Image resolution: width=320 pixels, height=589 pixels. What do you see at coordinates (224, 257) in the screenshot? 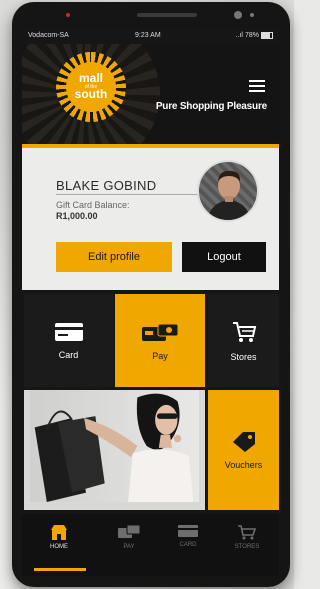
I see `logout-button: Logout` at bounding box center [224, 257].